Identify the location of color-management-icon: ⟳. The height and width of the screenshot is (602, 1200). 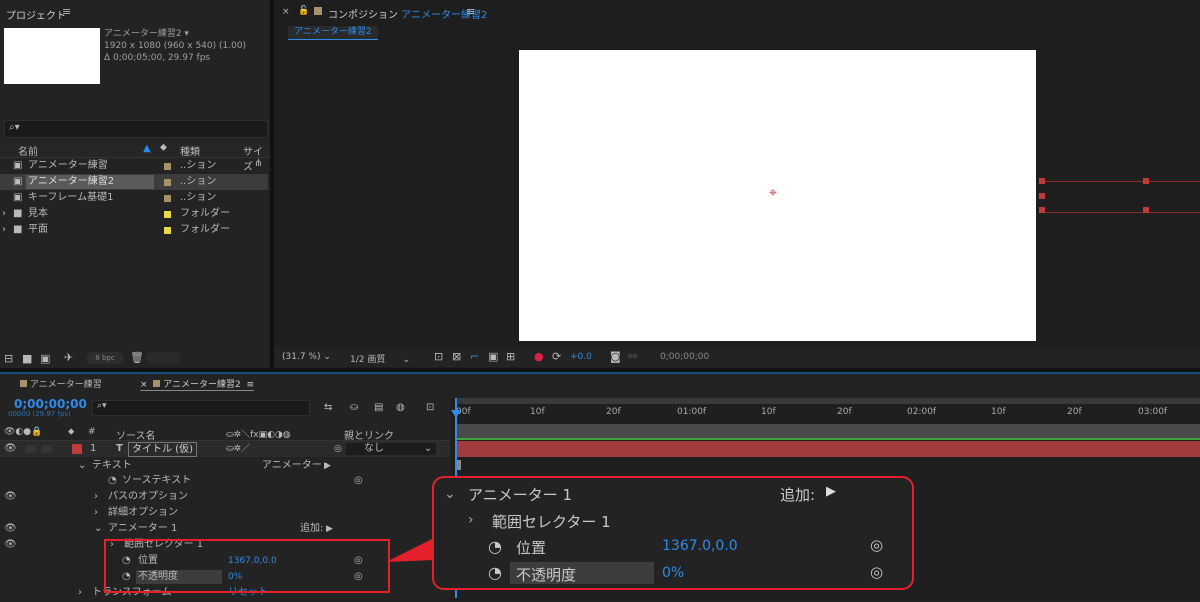
(556, 356).